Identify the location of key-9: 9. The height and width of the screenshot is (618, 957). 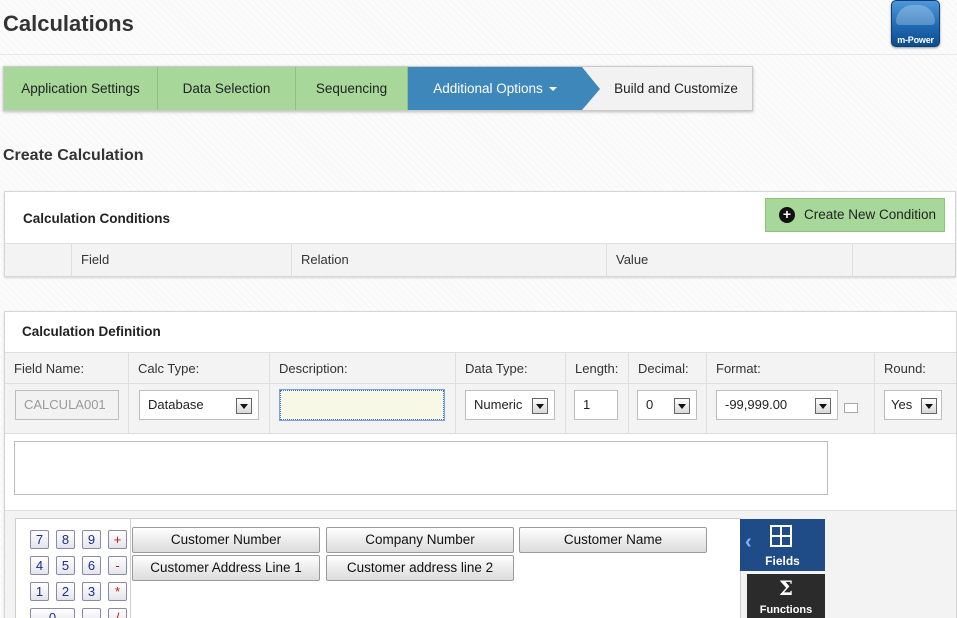
(91, 539).